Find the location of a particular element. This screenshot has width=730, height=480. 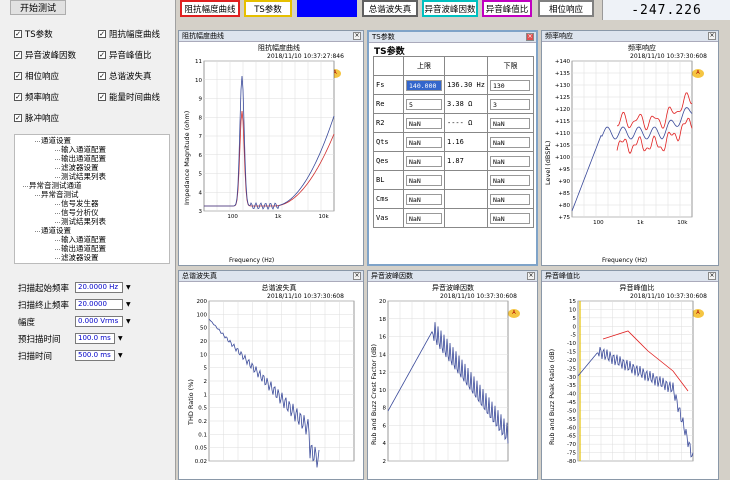

upper-input: 140.000 is located at coordinates (424, 85).